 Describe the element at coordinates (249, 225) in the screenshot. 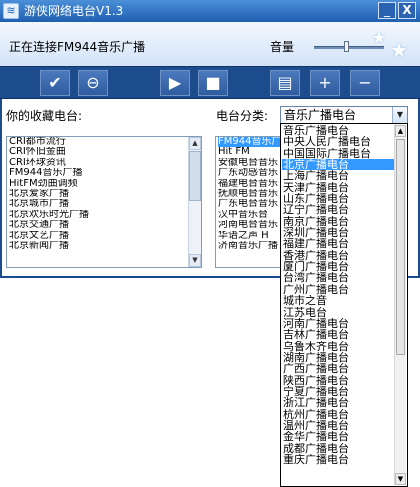

I see `station-item: 河南电台音乐` at that location.